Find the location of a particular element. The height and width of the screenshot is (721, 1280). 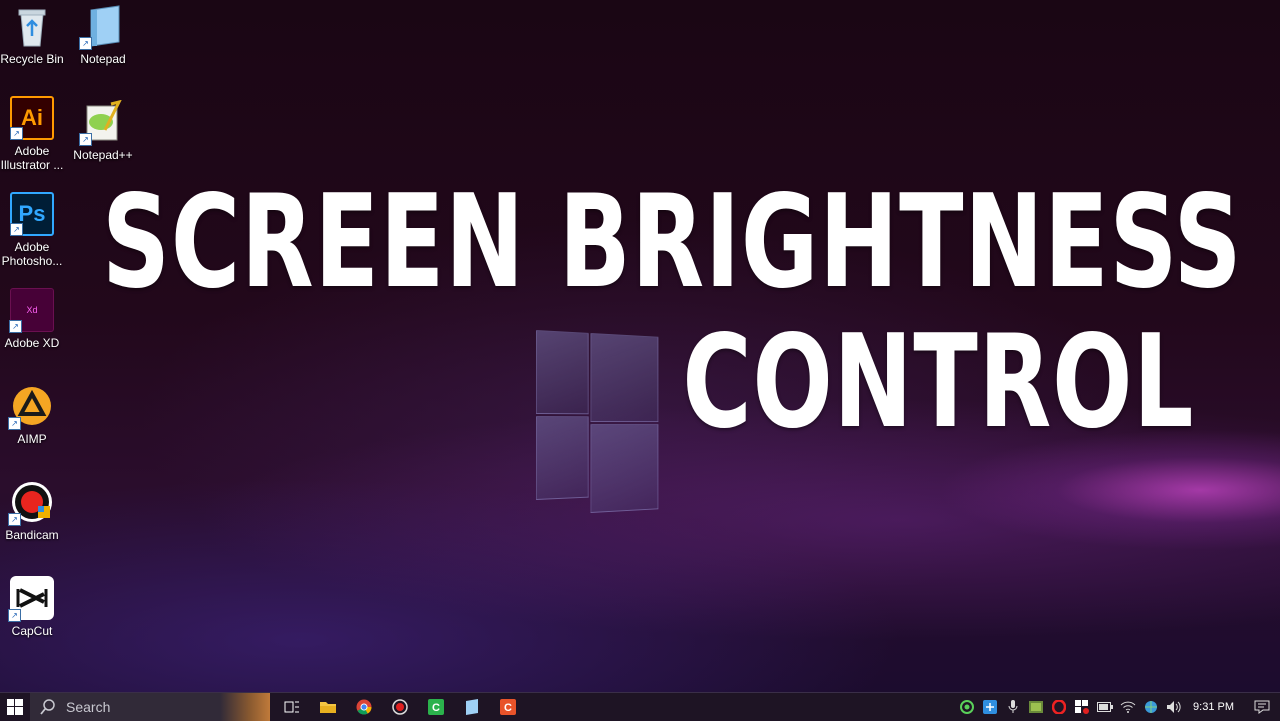

notification-icon is located at coordinates (1262, 707).